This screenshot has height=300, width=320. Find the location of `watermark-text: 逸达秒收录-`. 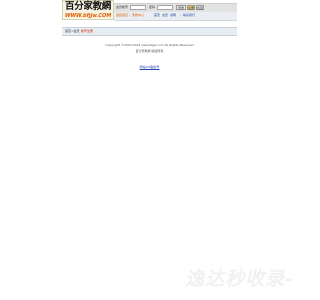

watermark-text: 逸达秒收录- is located at coordinates (239, 279).